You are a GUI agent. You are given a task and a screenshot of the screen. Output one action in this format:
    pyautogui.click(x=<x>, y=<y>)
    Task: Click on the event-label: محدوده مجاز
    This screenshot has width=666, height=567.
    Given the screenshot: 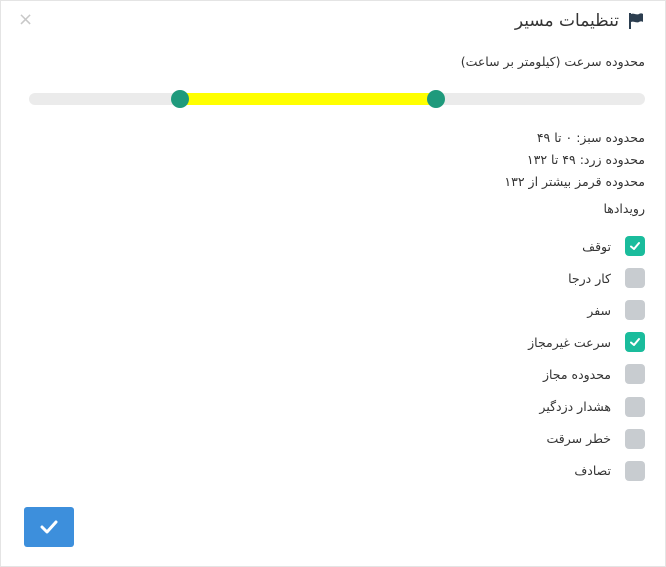 What is the action you would take?
    pyautogui.click(x=576, y=374)
    